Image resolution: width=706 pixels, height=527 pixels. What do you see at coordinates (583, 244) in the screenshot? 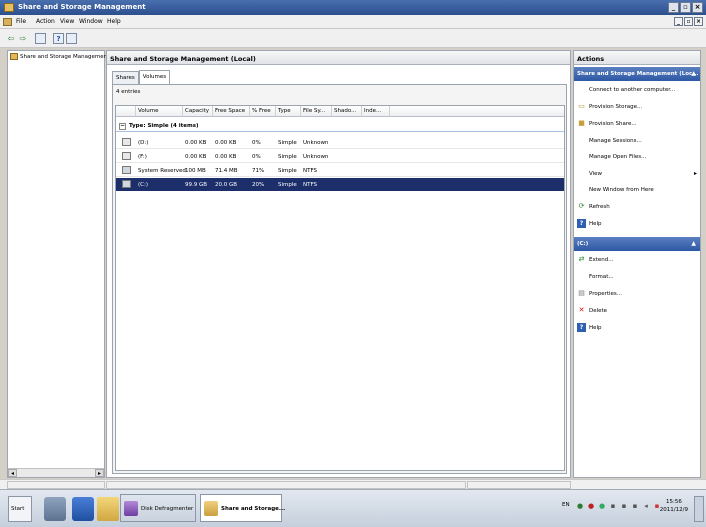
I see `actions-section-label: (C:)` at bounding box center [583, 244].